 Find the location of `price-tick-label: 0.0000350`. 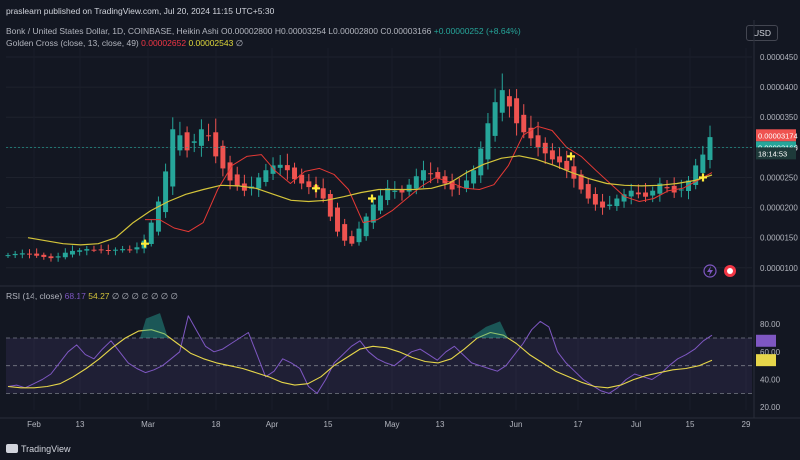

price-tick-label: 0.0000350 is located at coordinates (779, 117).